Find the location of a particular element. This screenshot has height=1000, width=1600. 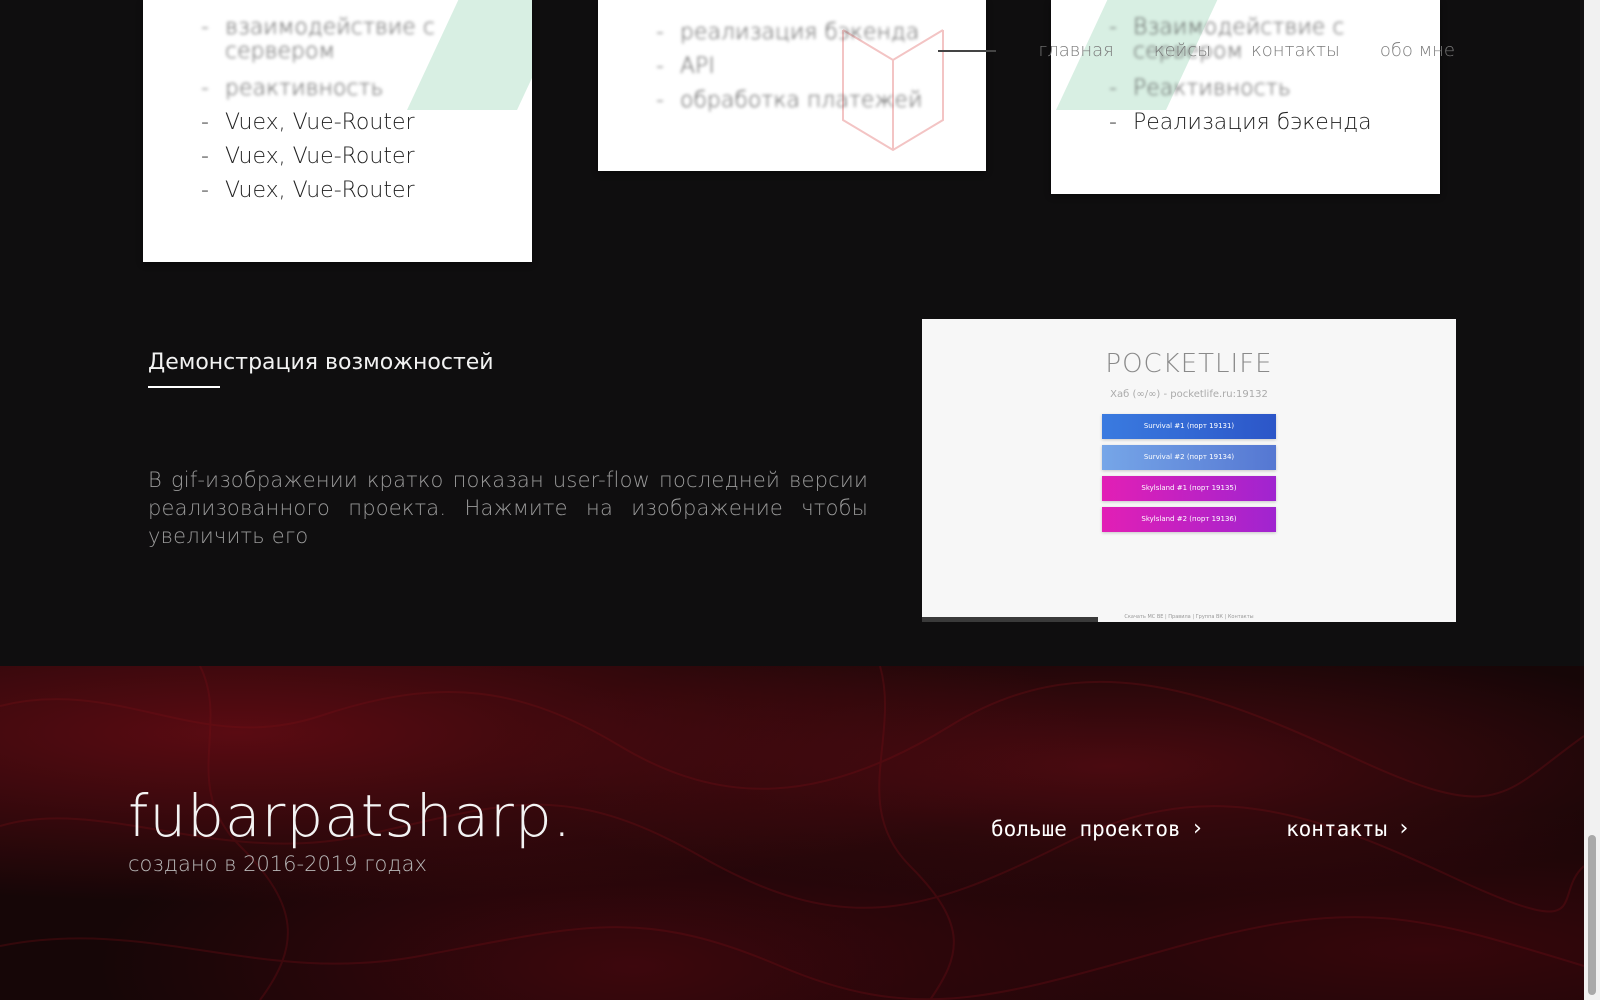

nav-link-cases: кейсы is located at coordinates (1182, 50).